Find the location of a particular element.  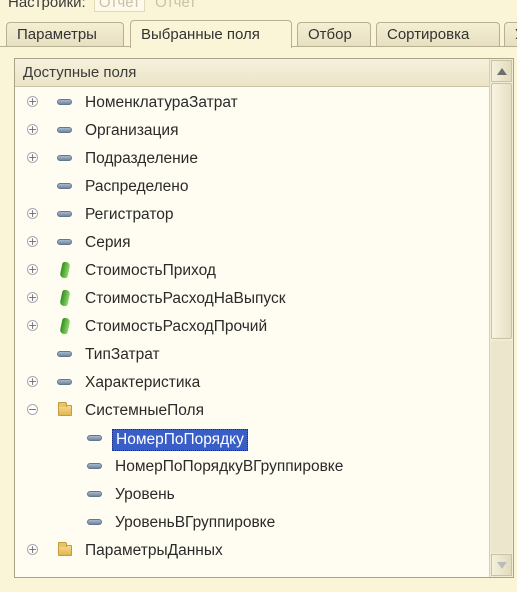

tree-row: + Характеристика is located at coordinates (252, 383).